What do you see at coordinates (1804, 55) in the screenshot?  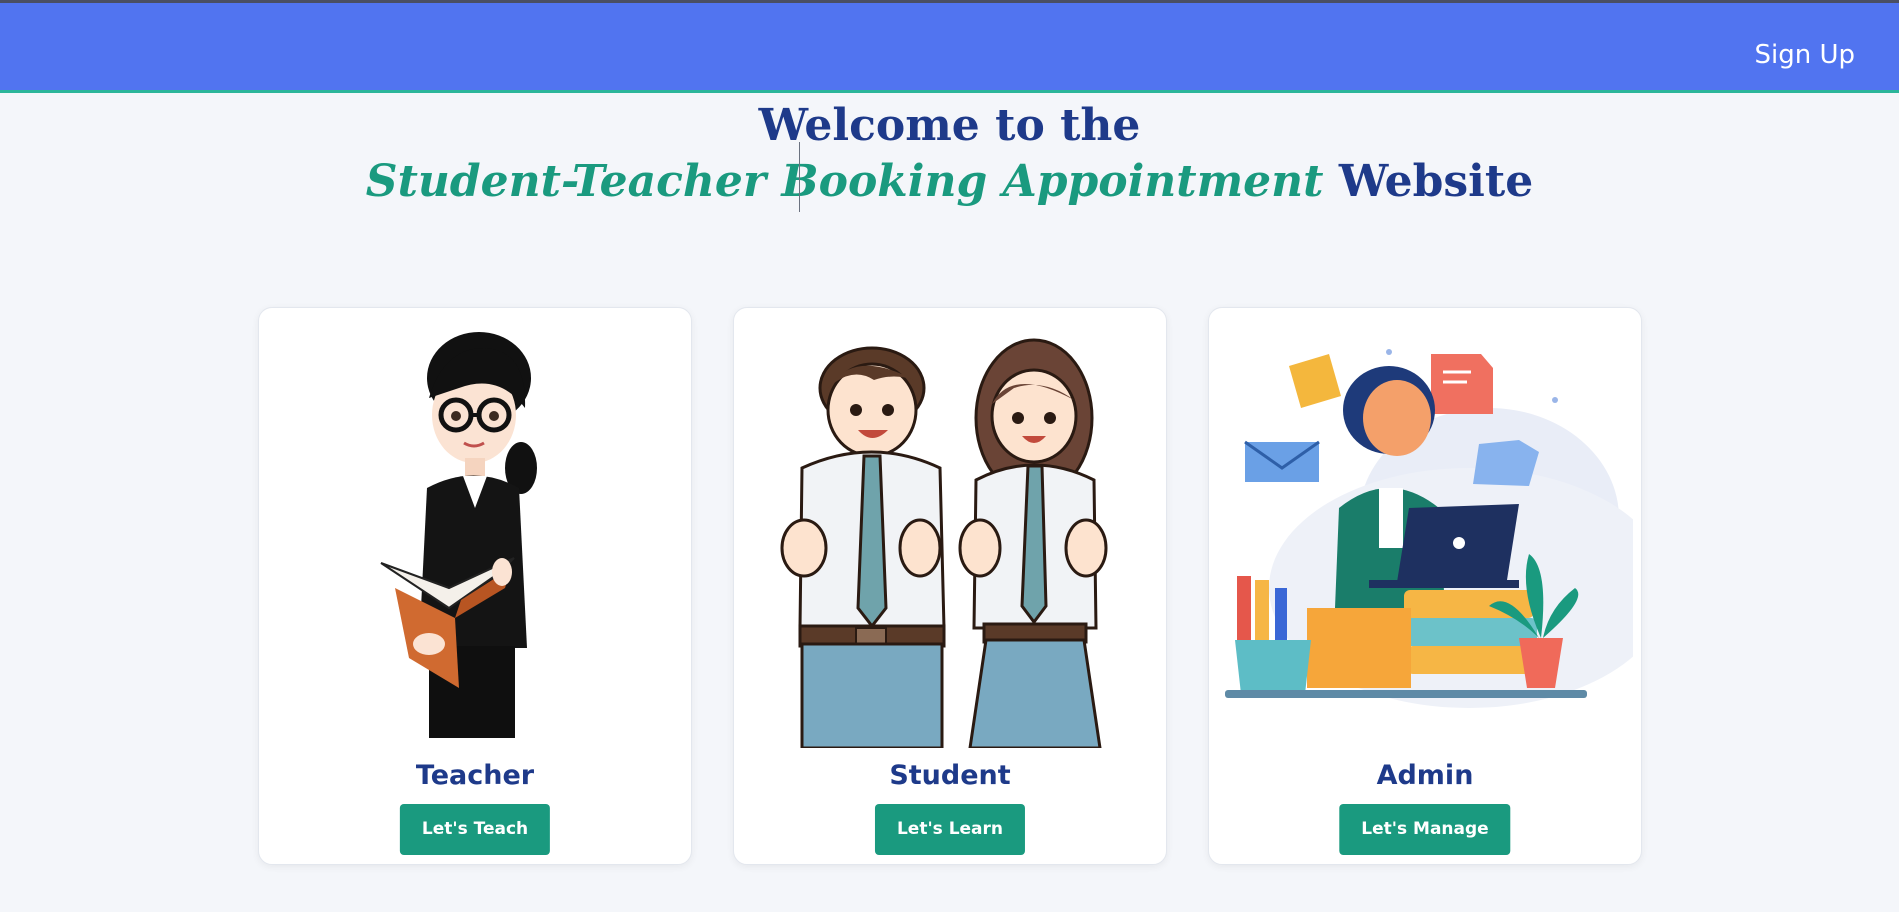 I see `signup-link: Sign Up` at bounding box center [1804, 55].